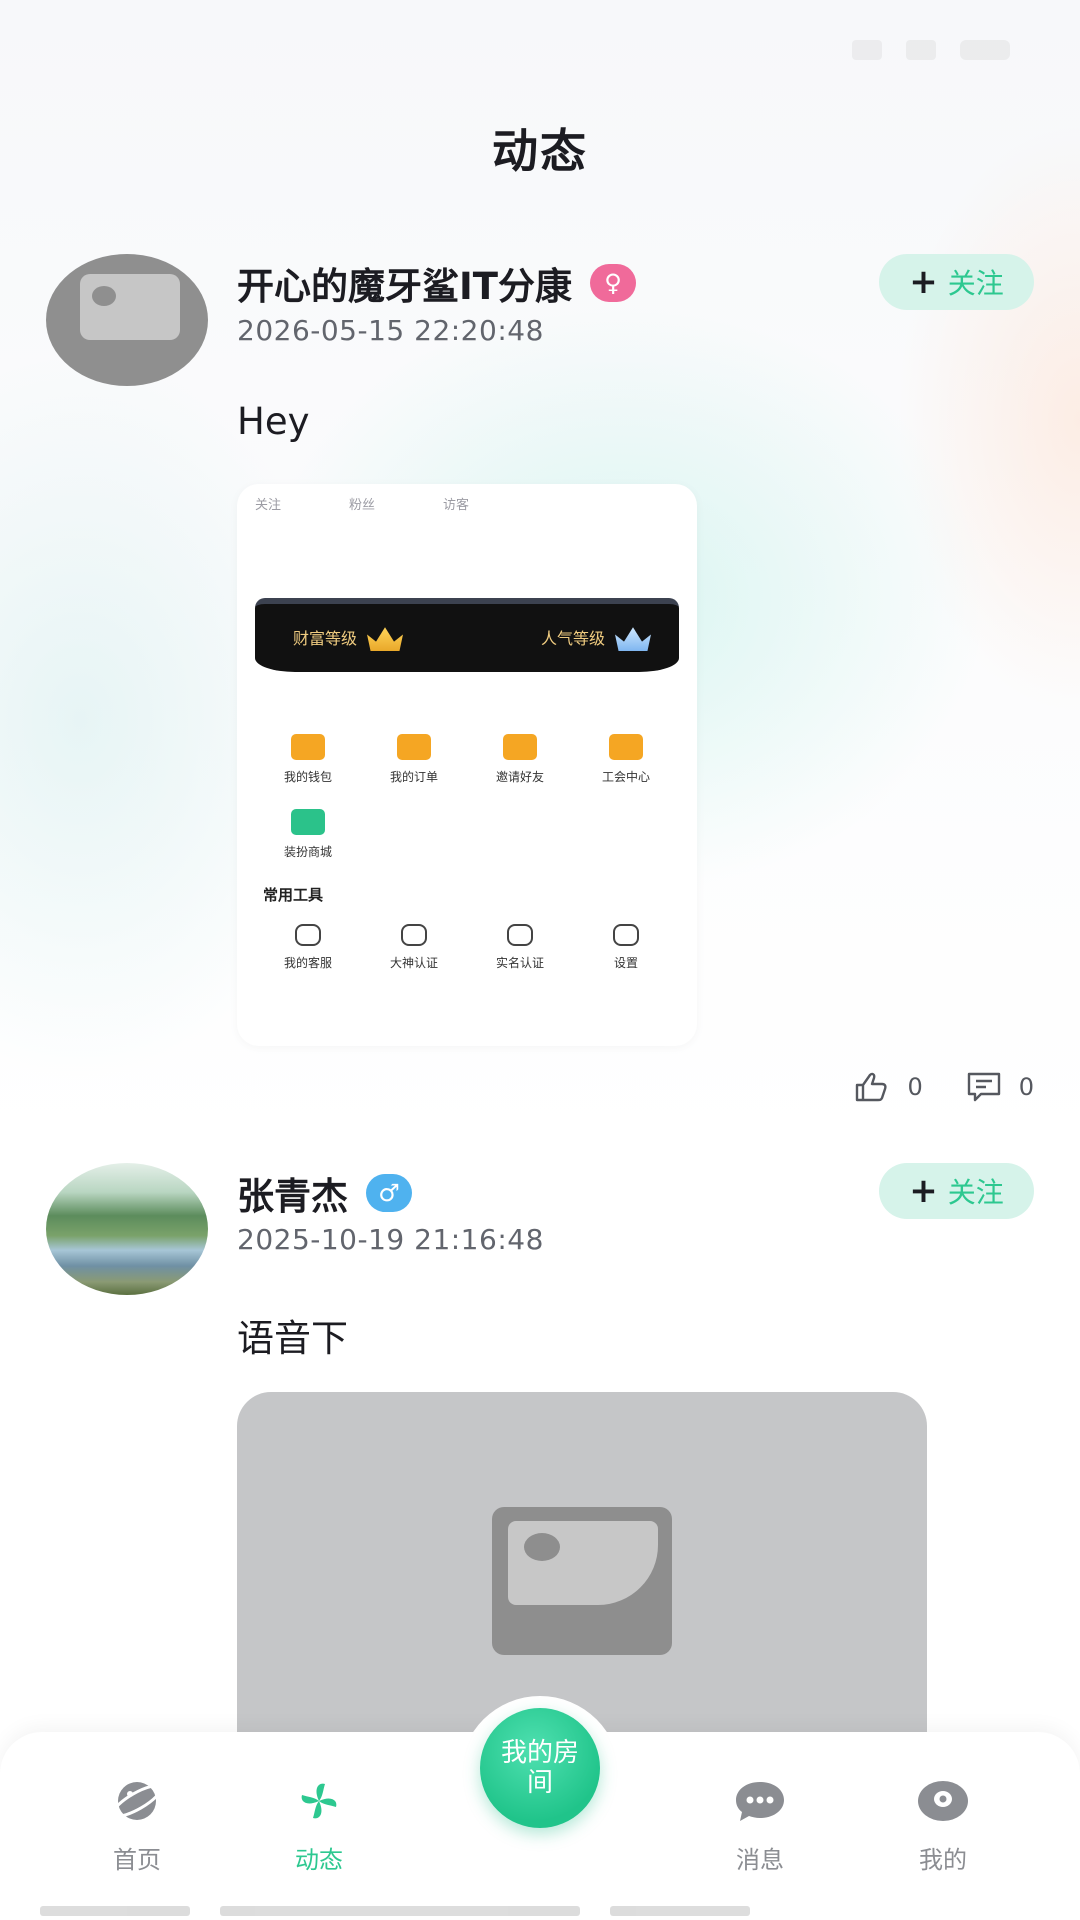 This screenshot has height=1920, width=1080. I want to click on invite-friend-icon, so click(520, 747).